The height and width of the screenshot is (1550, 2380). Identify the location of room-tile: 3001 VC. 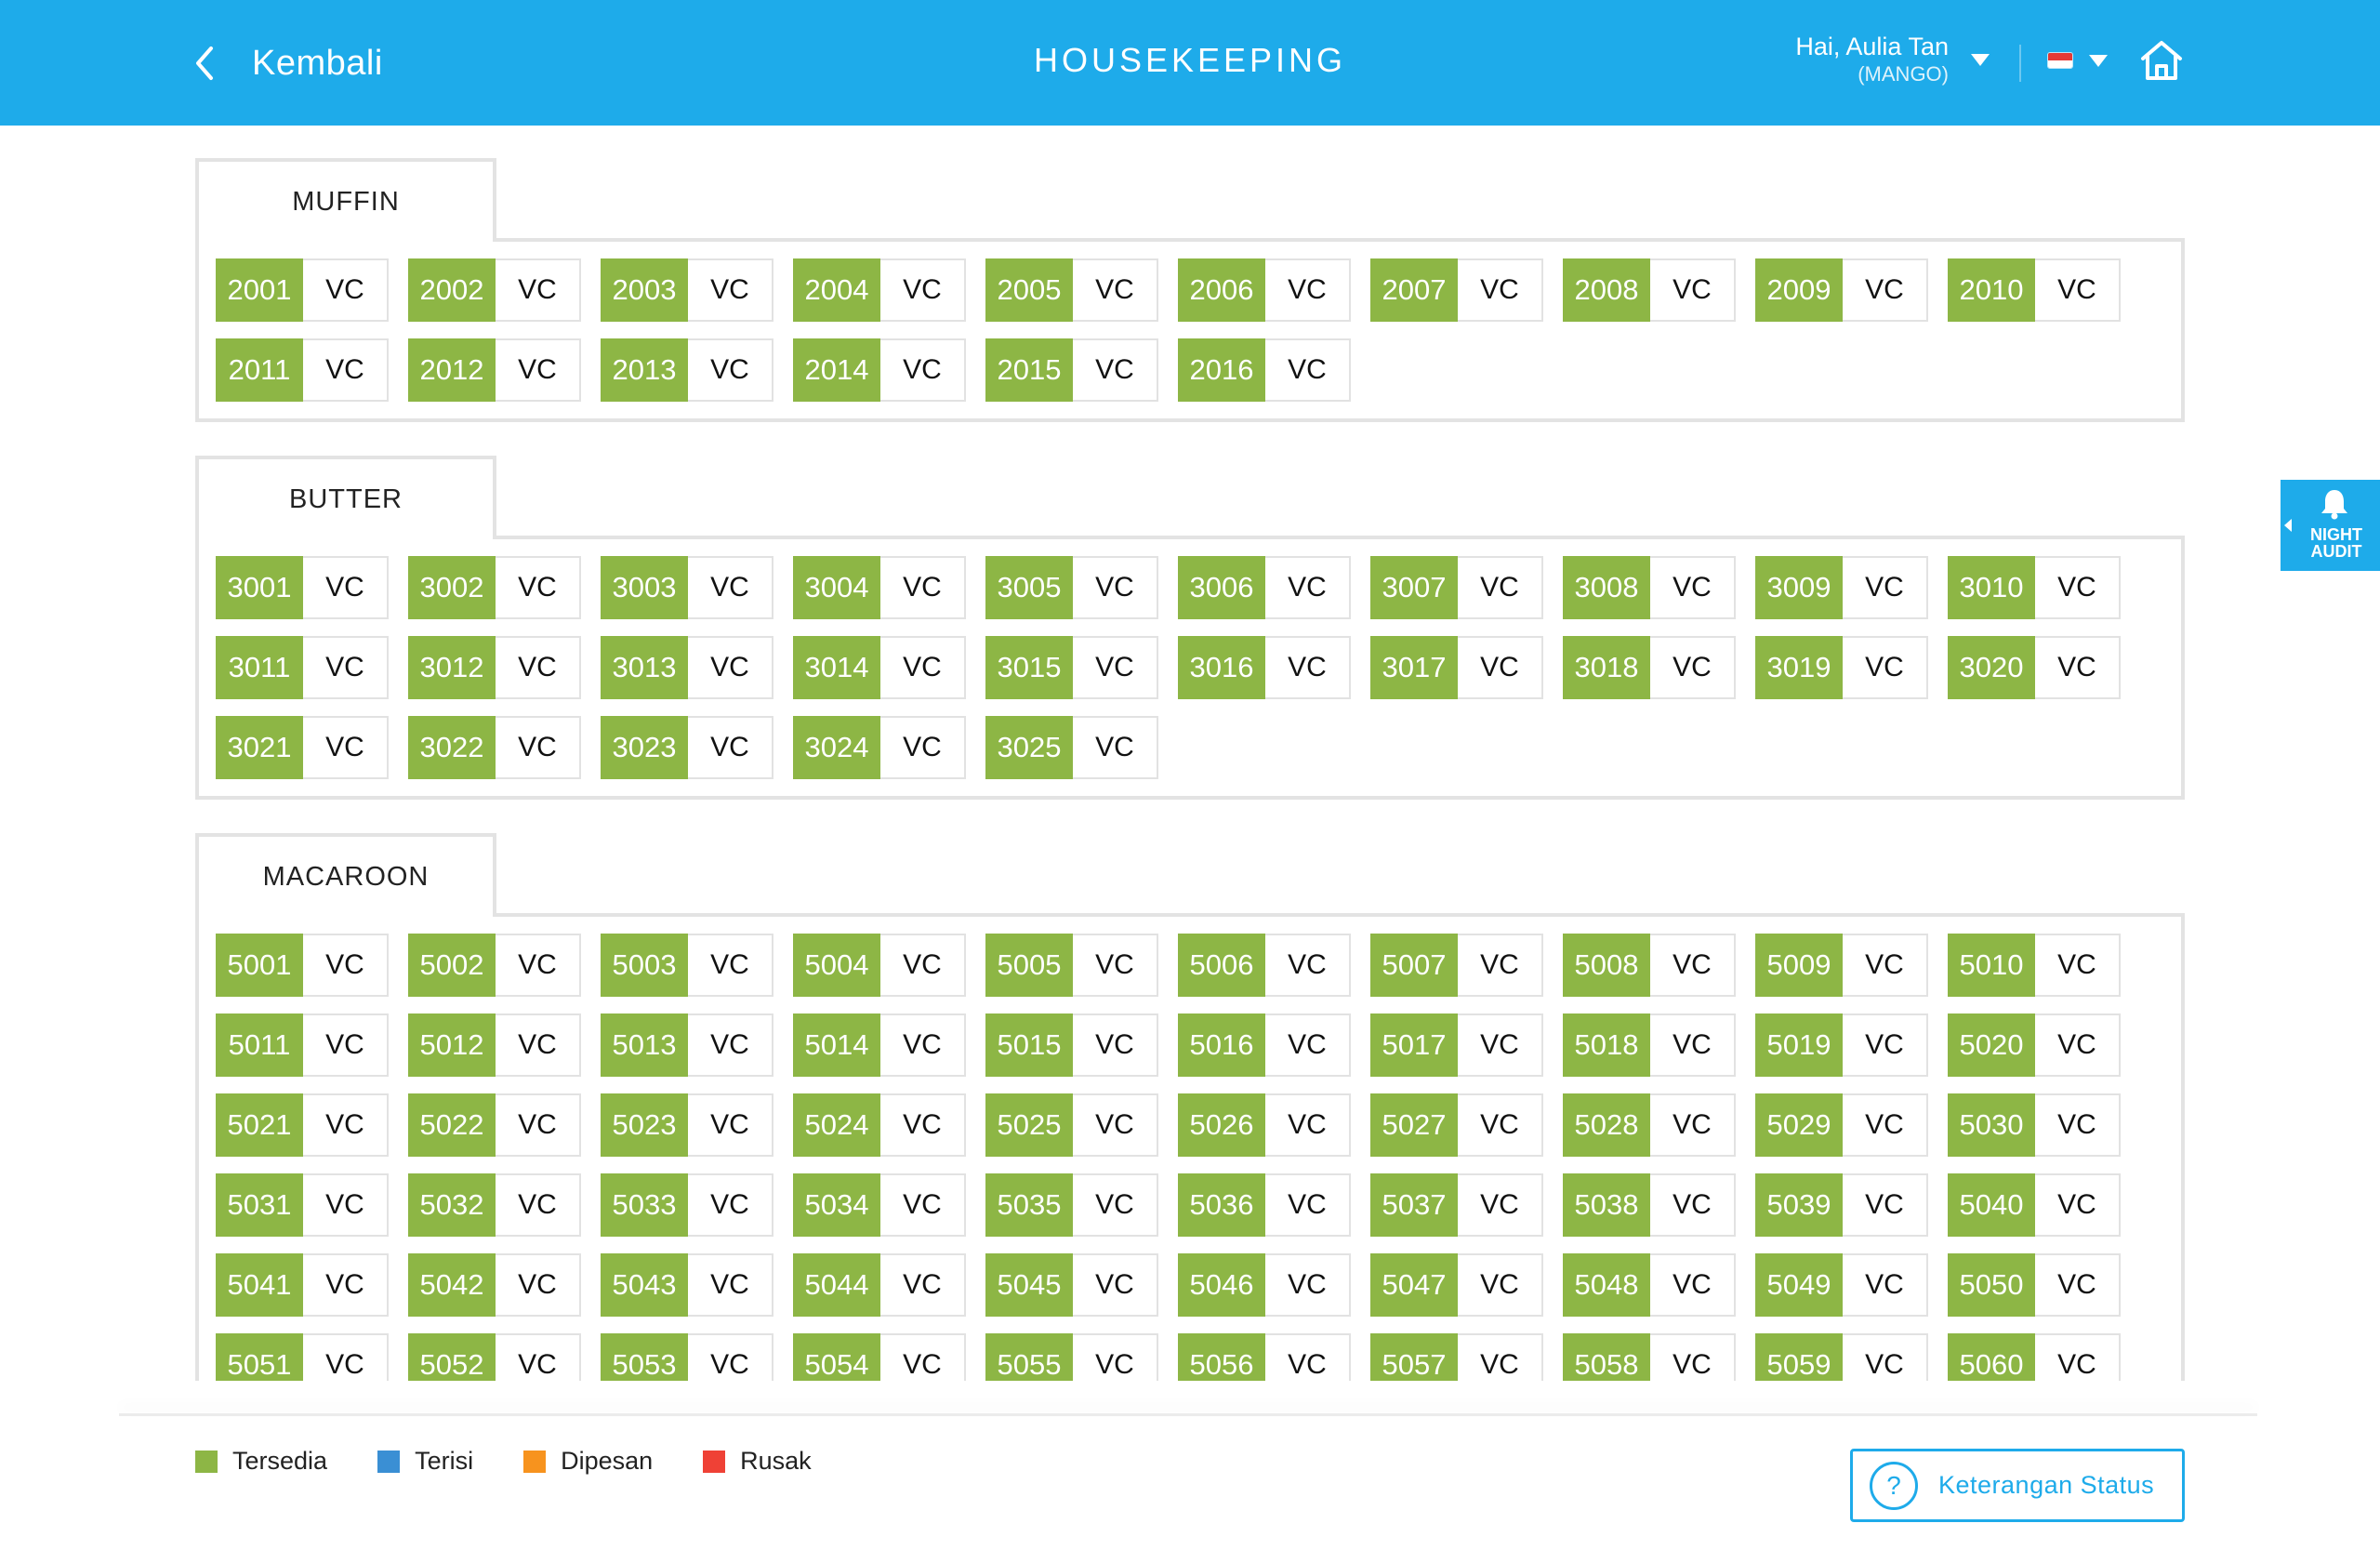
(302, 587).